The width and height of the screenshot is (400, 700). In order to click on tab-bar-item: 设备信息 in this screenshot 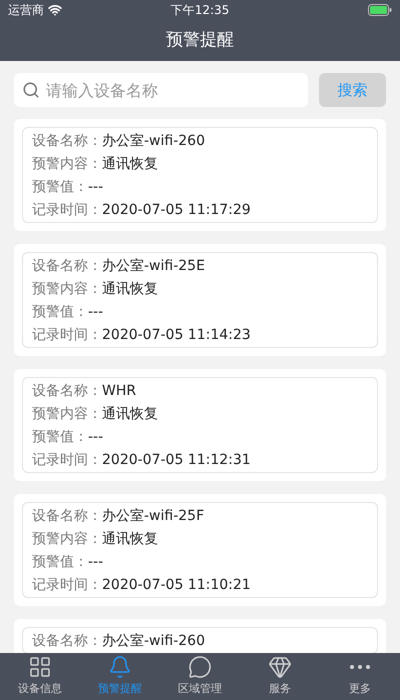, I will do `click(40, 676)`.